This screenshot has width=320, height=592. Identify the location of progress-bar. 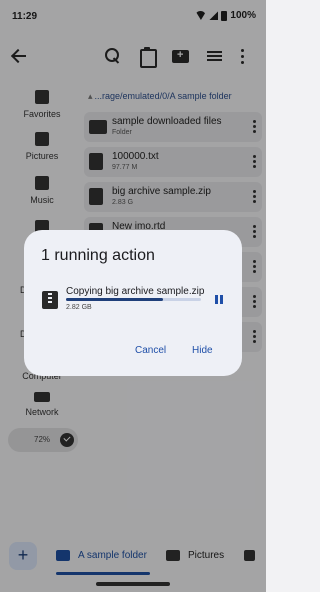
(133, 299).